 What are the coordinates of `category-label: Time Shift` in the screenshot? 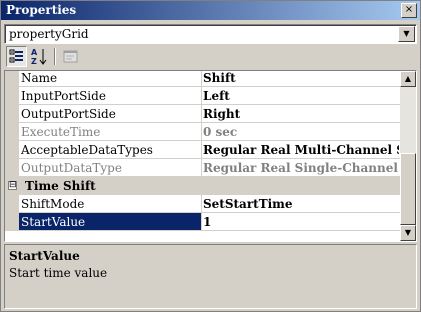 It's located at (60, 186).